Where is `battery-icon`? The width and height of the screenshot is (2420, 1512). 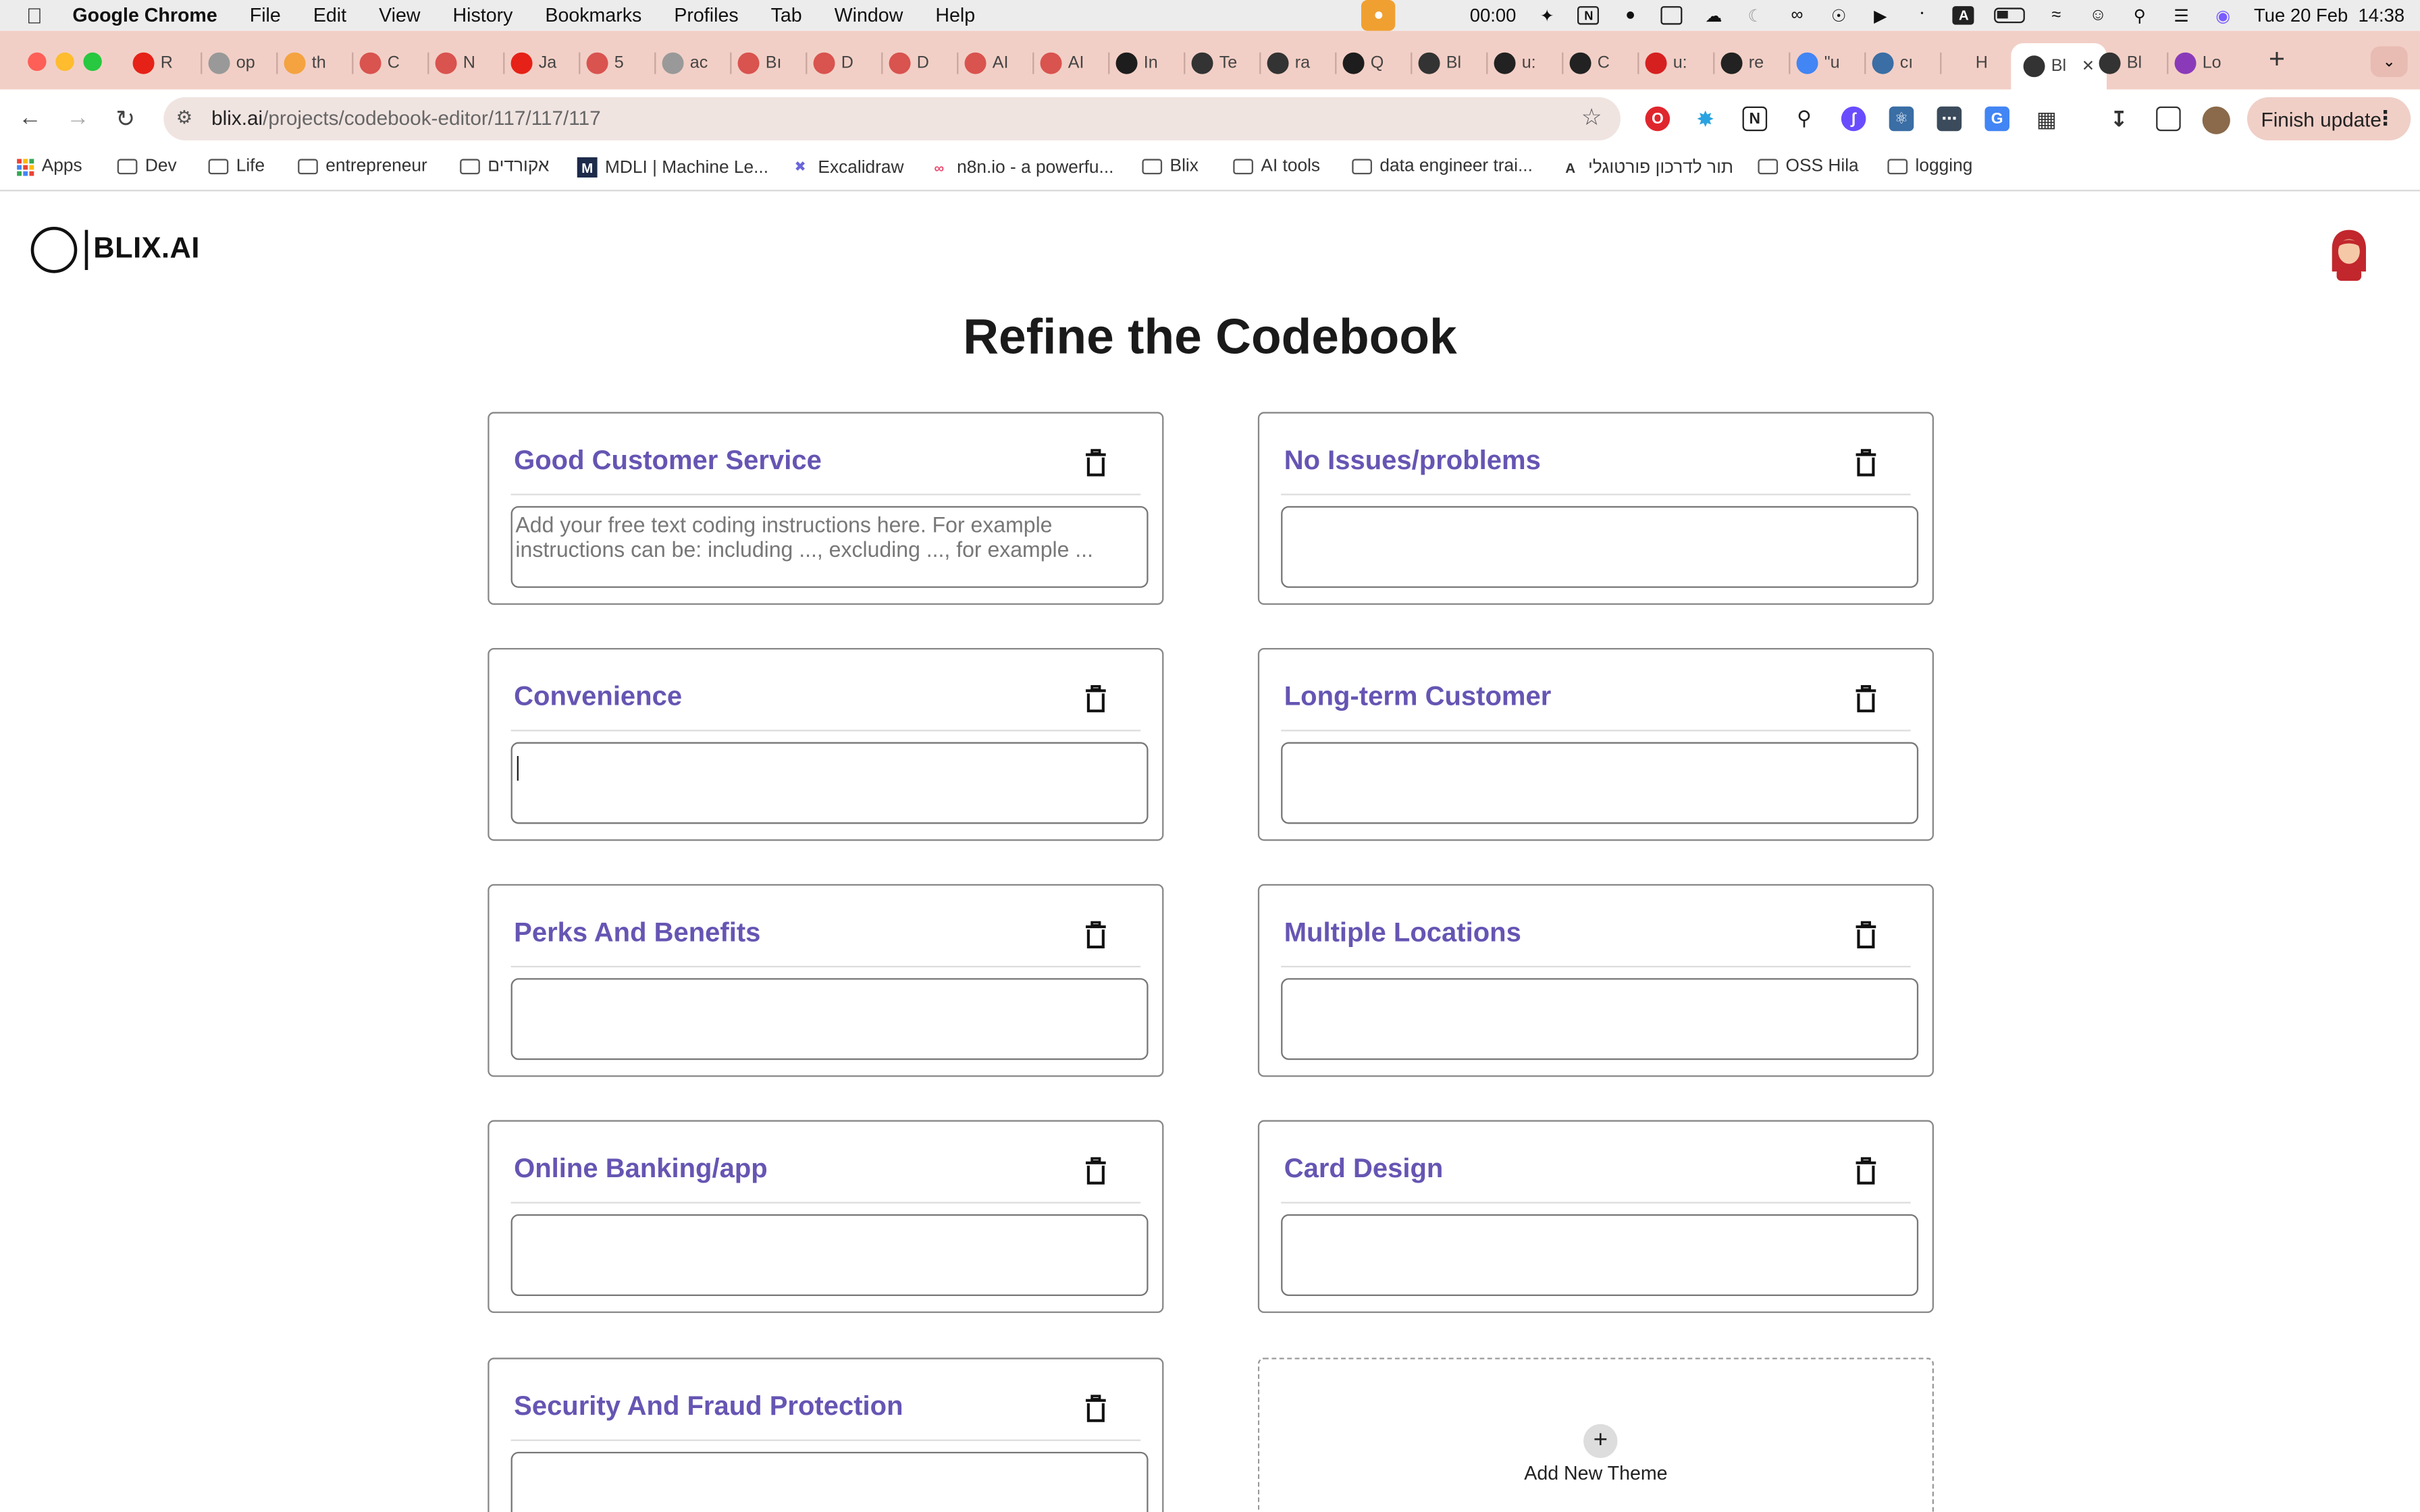
battery-icon is located at coordinates (2010, 15).